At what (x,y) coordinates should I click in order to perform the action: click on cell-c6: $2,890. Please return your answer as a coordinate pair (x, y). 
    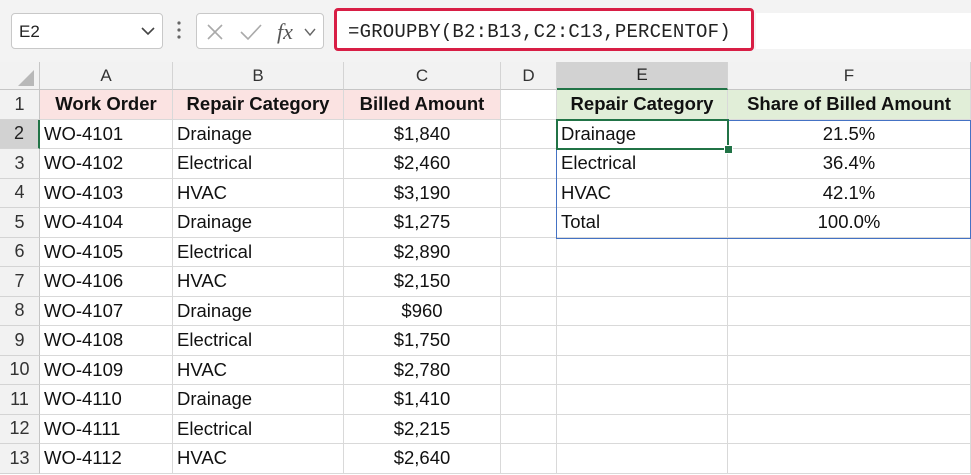
    Looking at the image, I should click on (422, 252).